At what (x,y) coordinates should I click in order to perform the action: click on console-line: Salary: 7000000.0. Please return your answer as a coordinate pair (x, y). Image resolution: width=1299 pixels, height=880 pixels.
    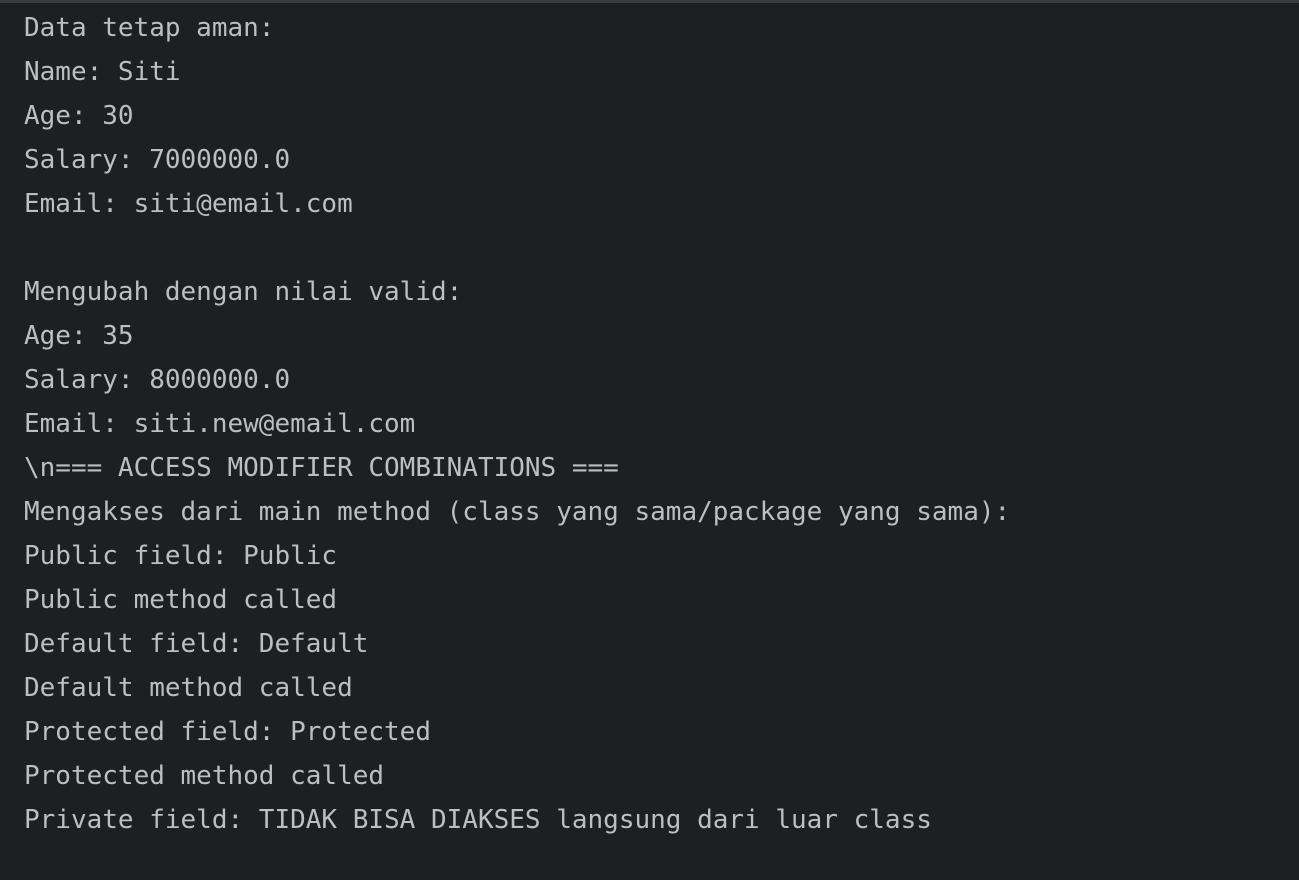
    Looking at the image, I should click on (157, 160).